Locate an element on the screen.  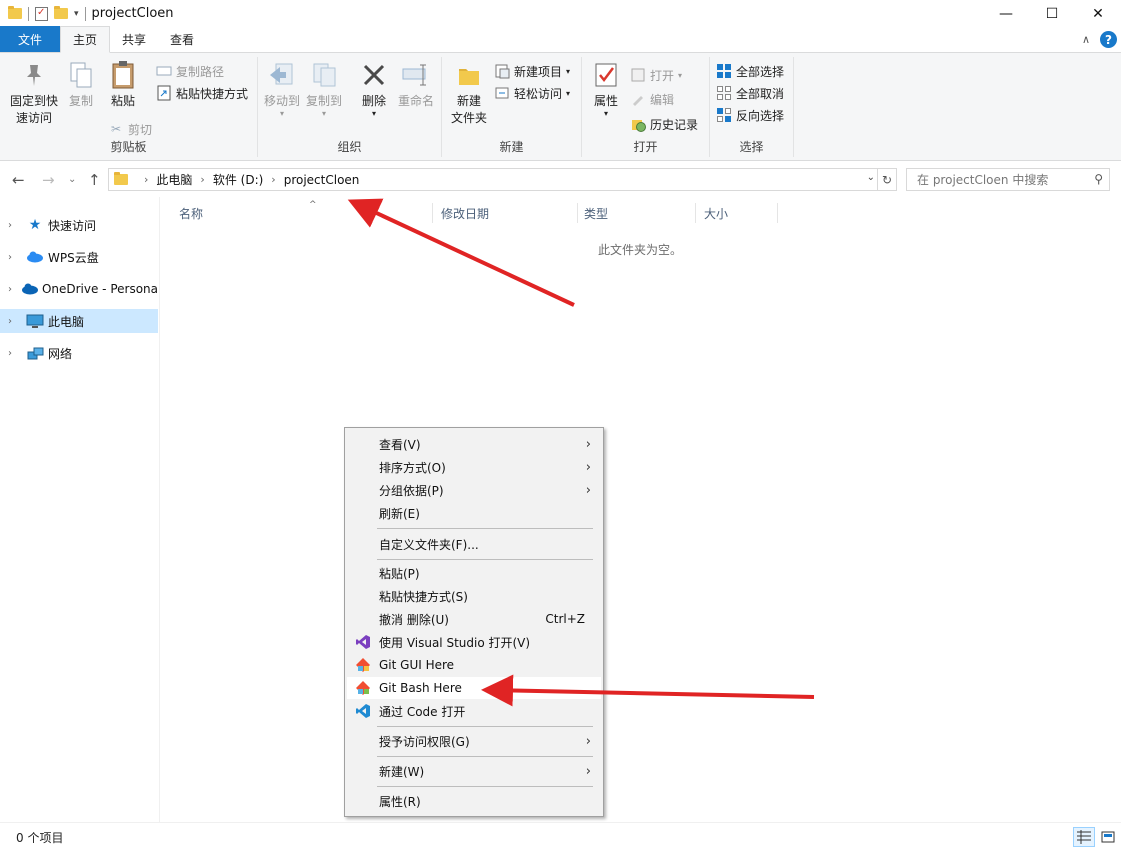
menu-item-give-access: 授予访问权限(G) › is located at coordinates (474, 741).